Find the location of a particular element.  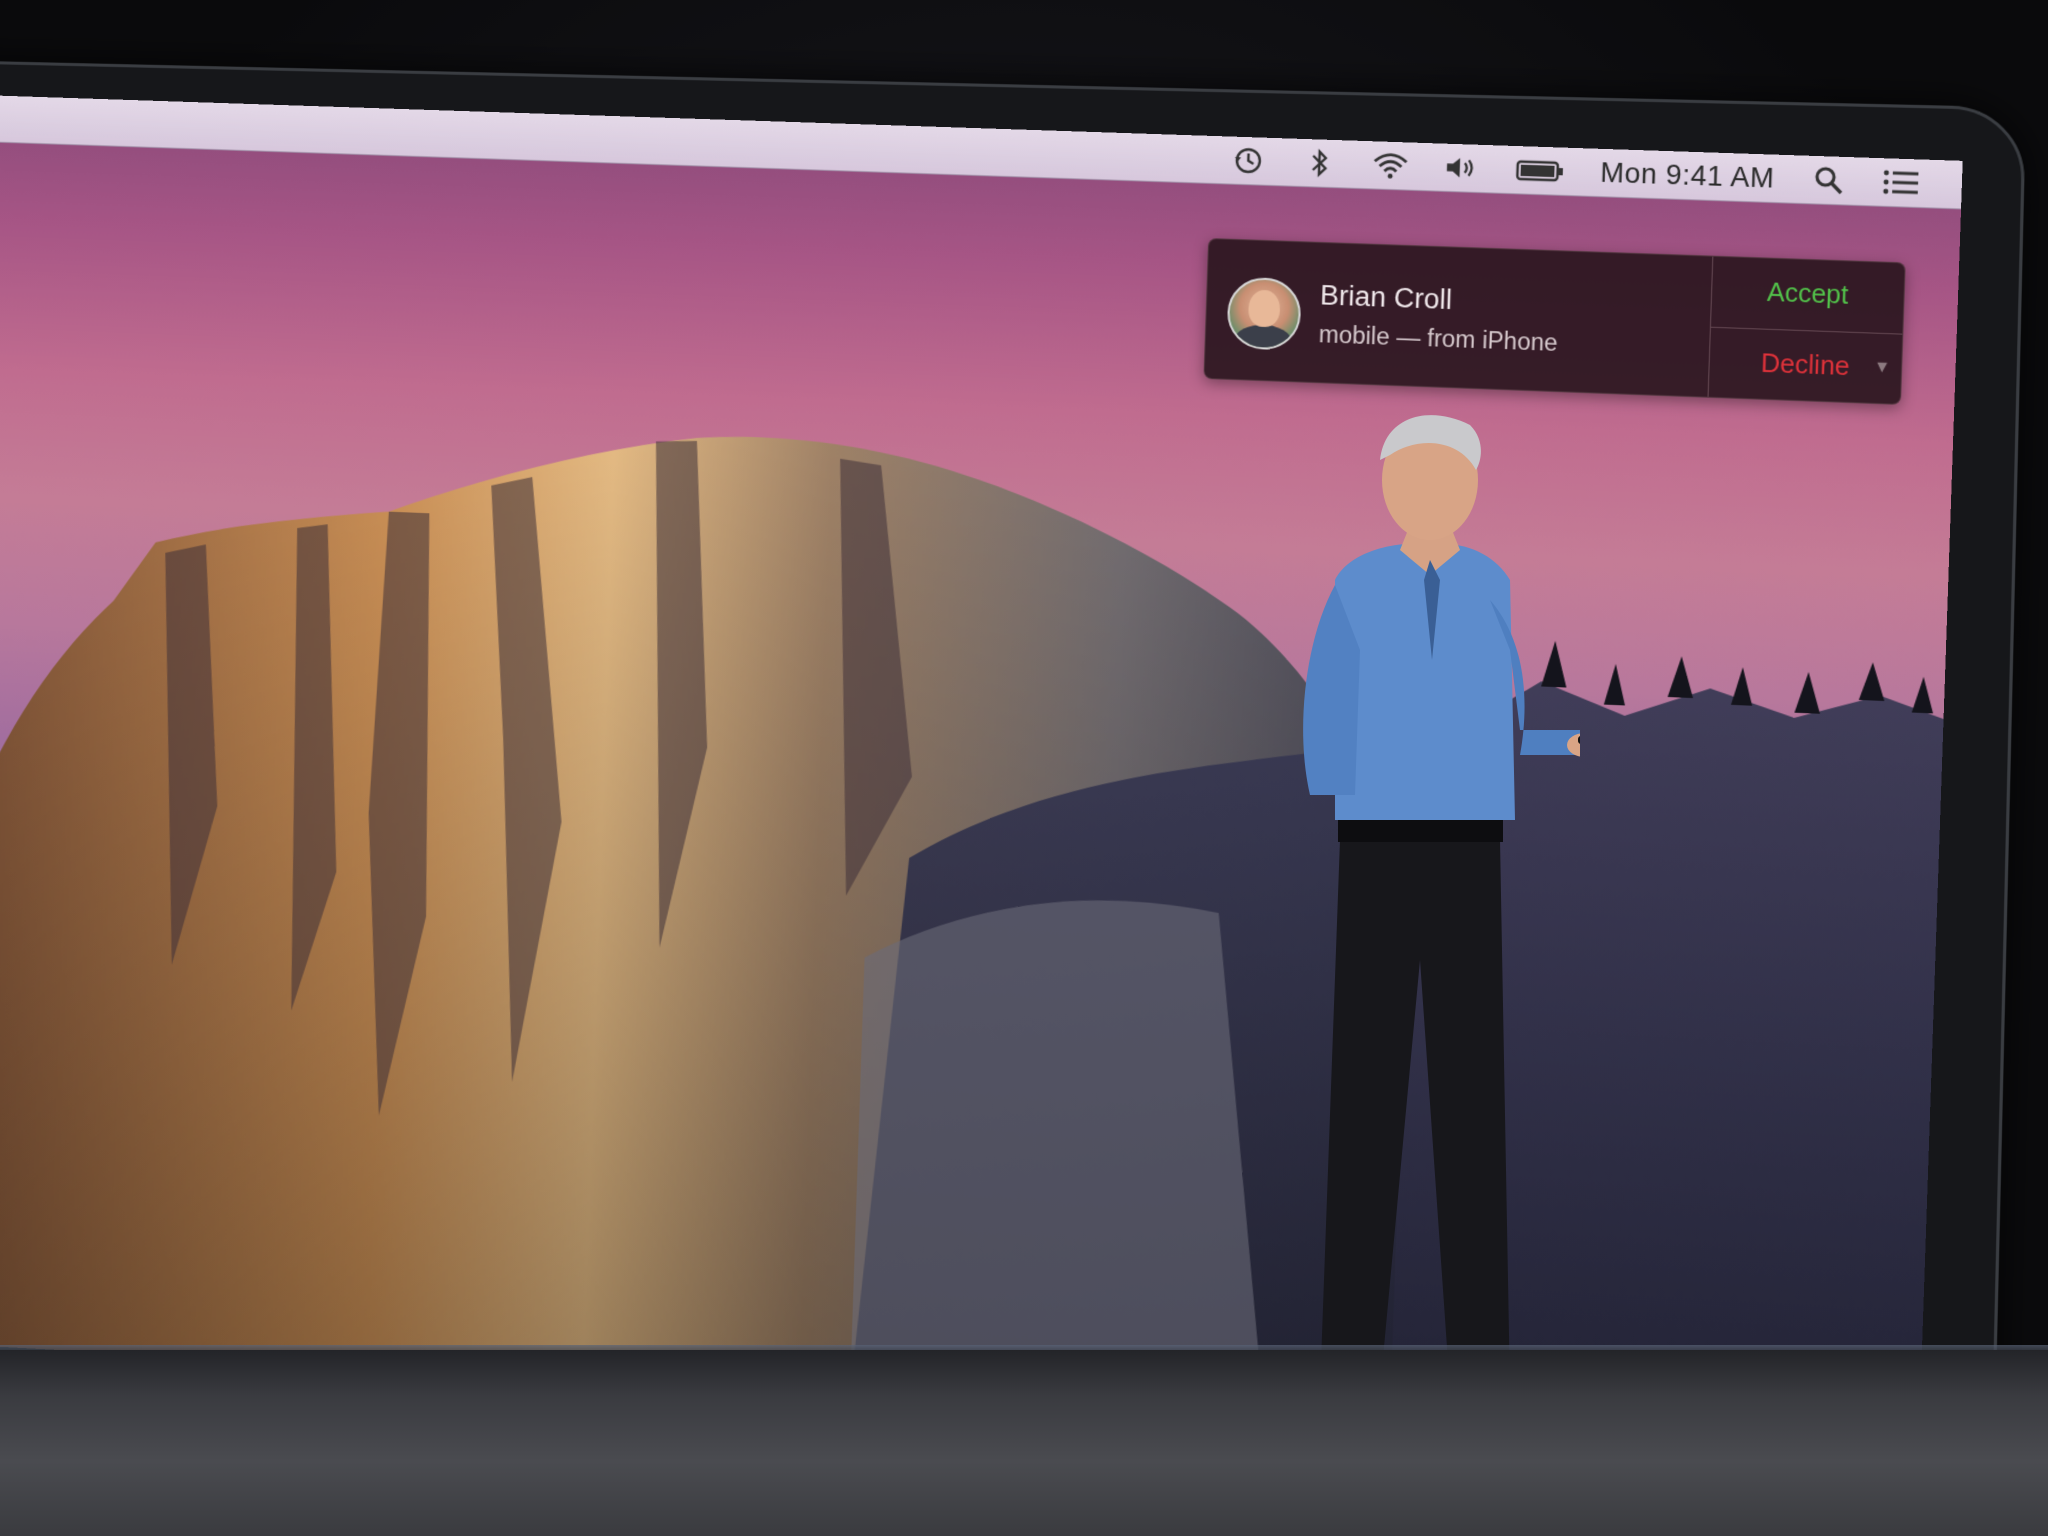

volume-icon is located at coordinates (1462, 168).